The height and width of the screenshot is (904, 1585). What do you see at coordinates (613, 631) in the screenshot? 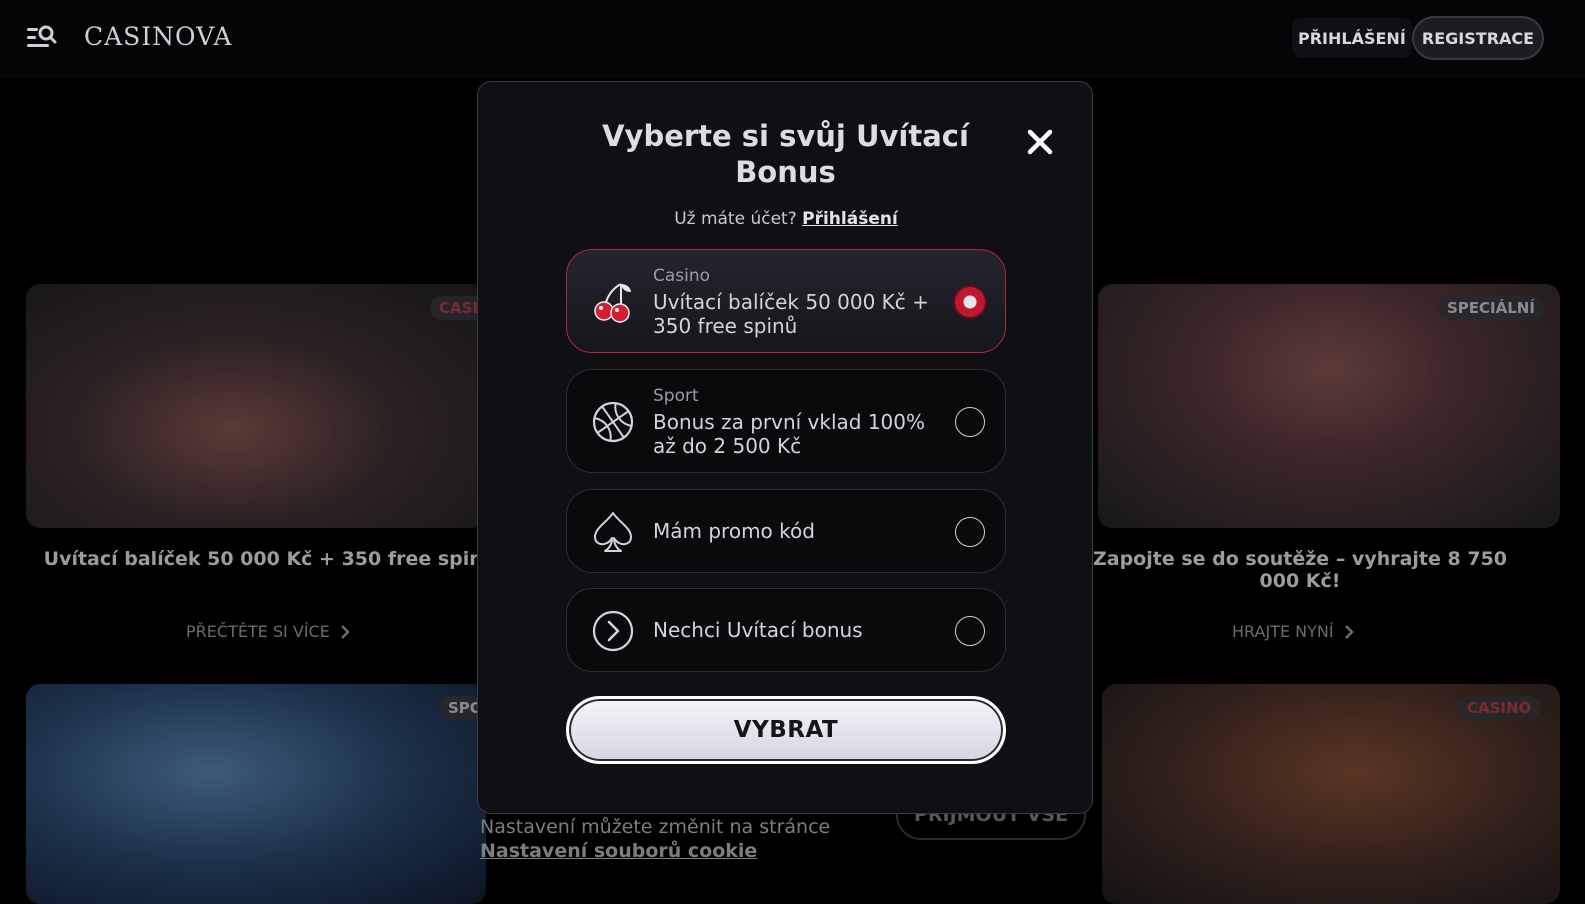
I see `arrow-circle-icon` at bounding box center [613, 631].